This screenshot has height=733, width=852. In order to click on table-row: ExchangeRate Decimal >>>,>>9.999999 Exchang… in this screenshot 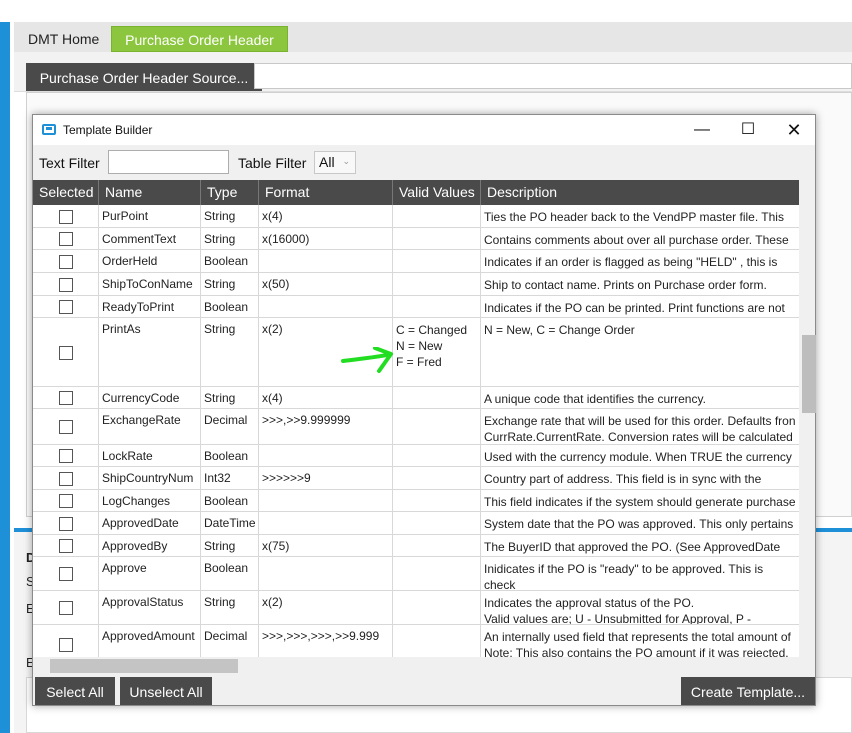, I will do `click(416, 427)`.